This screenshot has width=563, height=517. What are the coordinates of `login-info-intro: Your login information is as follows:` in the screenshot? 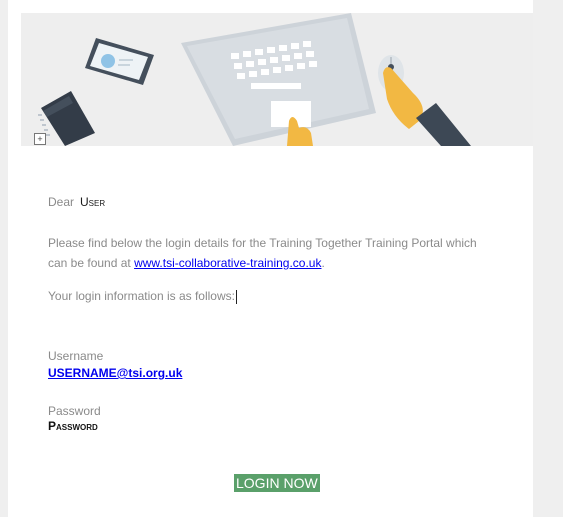 It's located at (142, 296).